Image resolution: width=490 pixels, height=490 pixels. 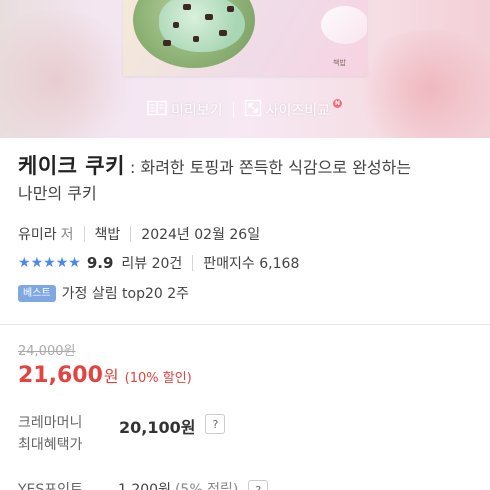 What do you see at coordinates (197, 111) in the screenshot?
I see `preview-label: 미리보기` at bounding box center [197, 111].